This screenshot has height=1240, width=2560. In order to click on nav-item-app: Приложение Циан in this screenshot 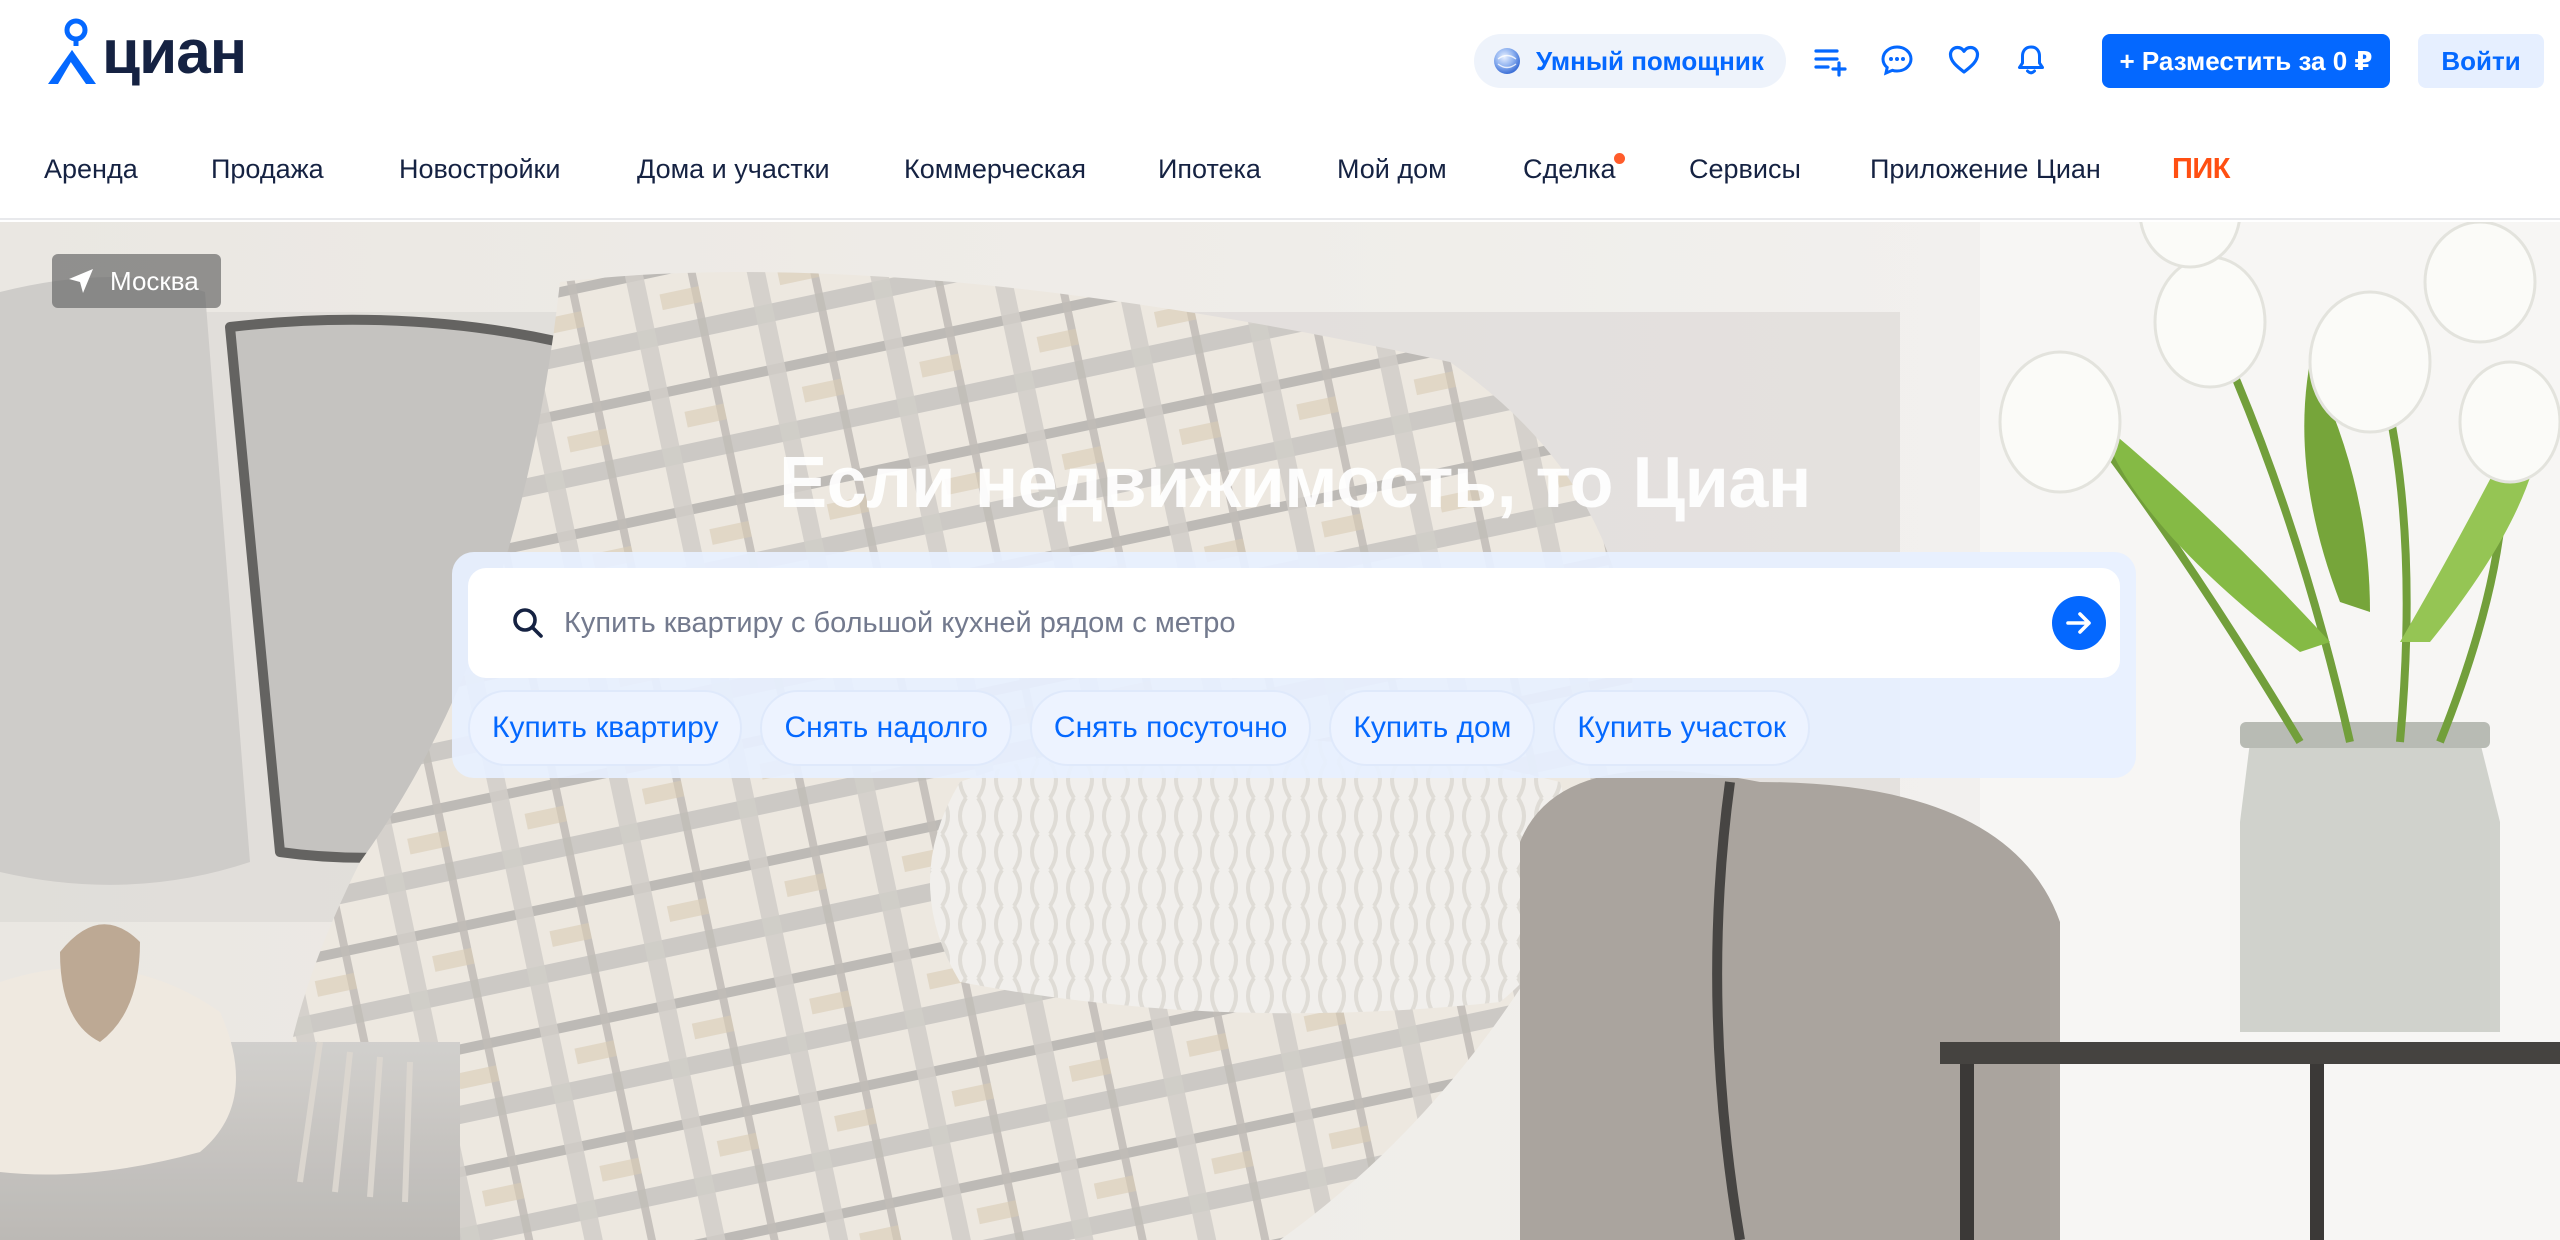, I will do `click(1985, 169)`.